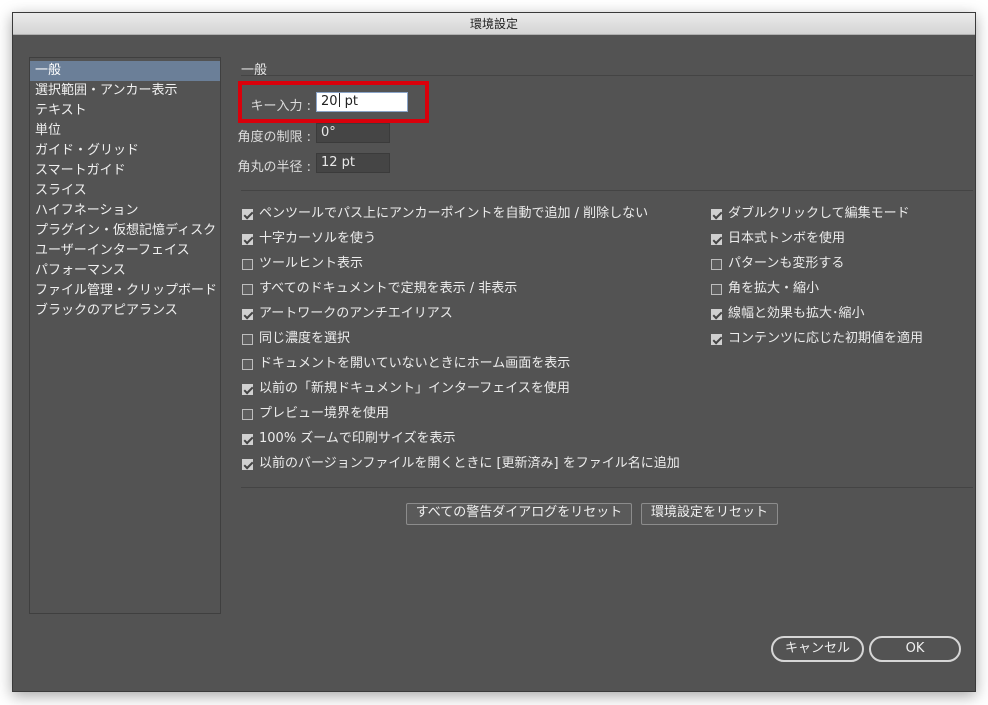  Describe the element at coordinates (125, 151) in the screenshot. I see `sidebar-item: ガイド・グリッド` at that location.